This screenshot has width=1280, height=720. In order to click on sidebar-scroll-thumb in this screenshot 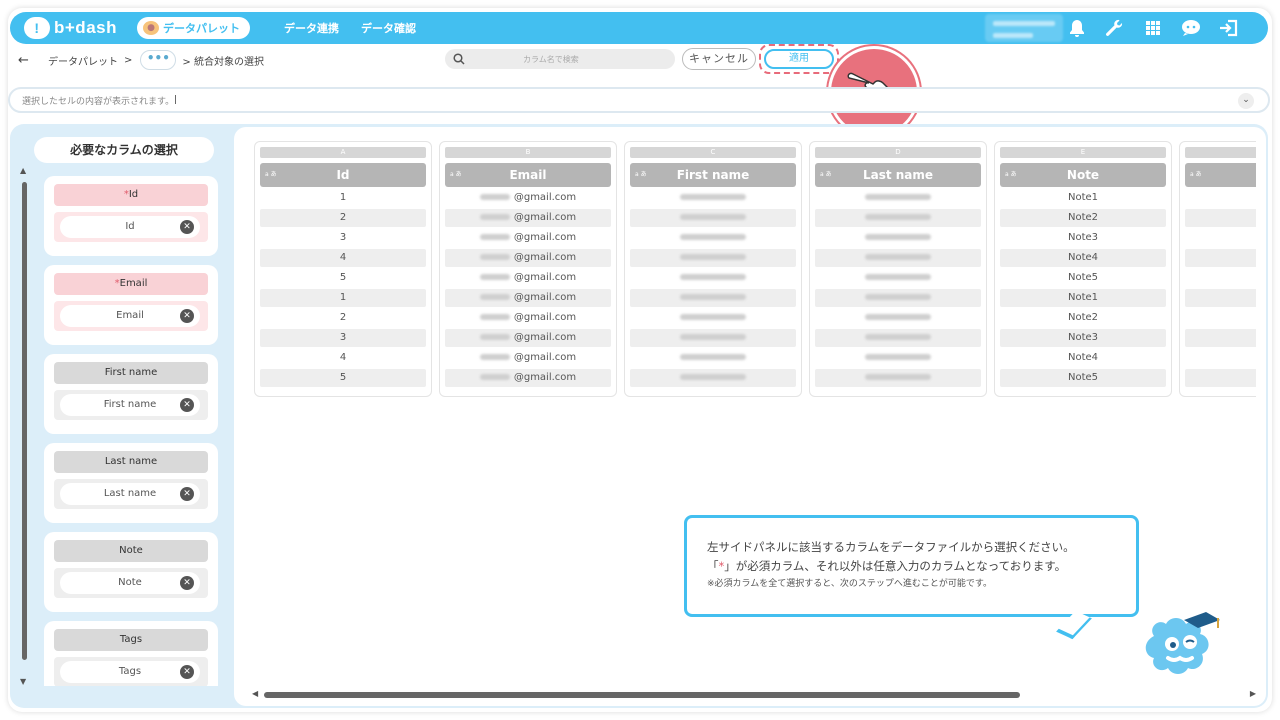, I will do `click(24, 421)`.